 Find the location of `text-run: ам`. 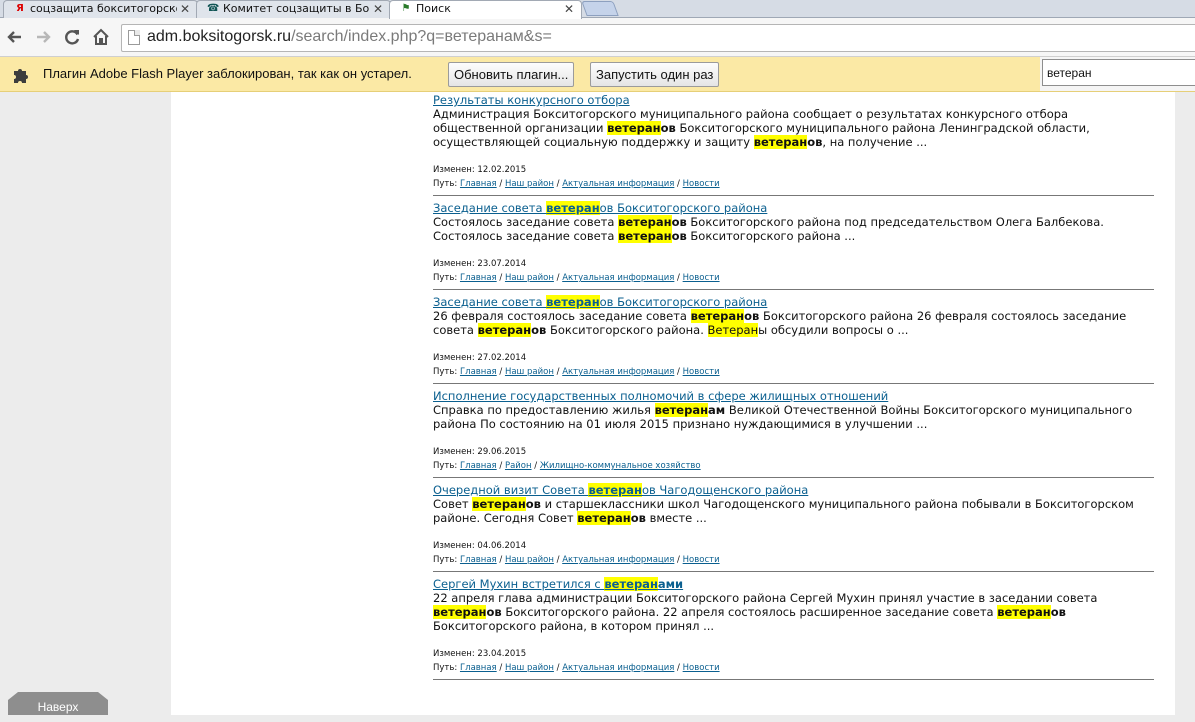

text-run: ам is located at coordinates (717, 410).